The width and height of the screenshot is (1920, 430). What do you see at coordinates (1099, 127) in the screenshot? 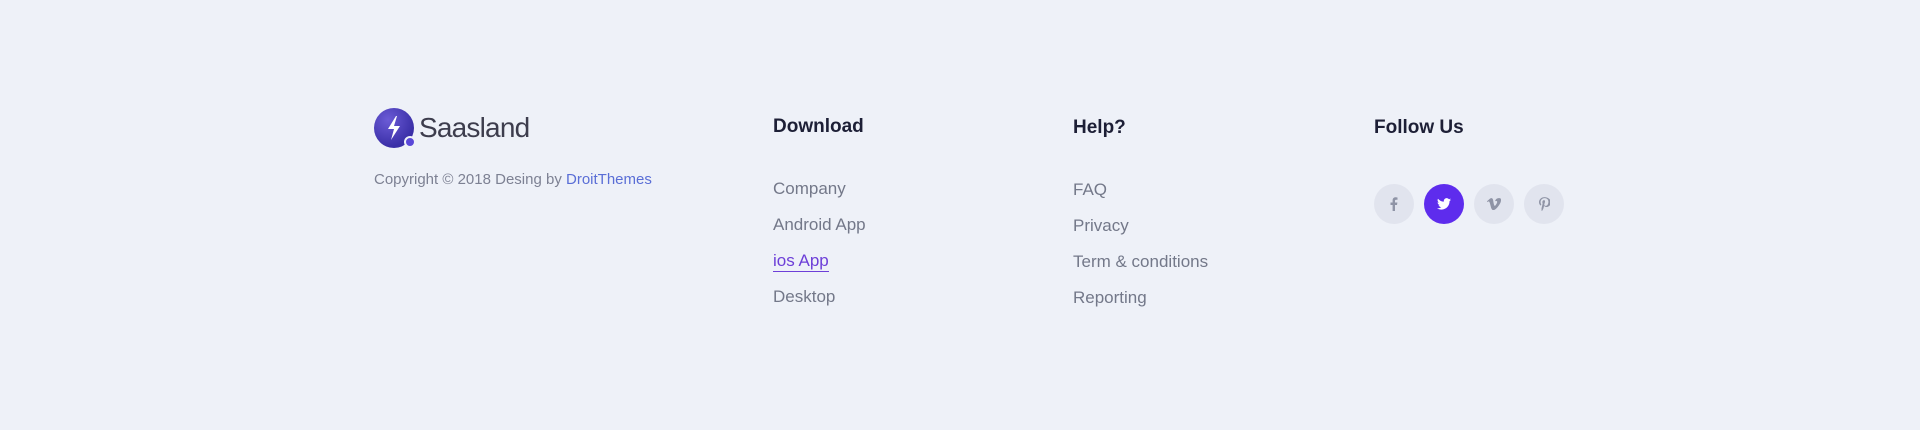
I see `help-heading: Help?` at bounding box center [1099, 127].